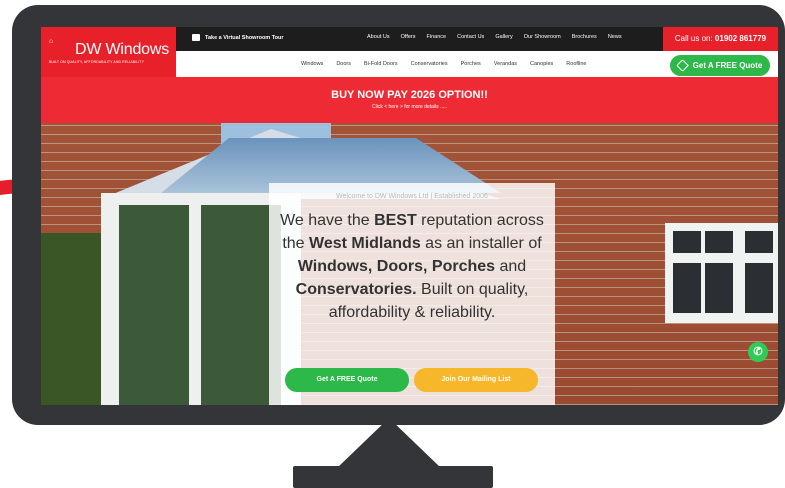  I want to click on nav-windows: Windows, so click(312, 64).